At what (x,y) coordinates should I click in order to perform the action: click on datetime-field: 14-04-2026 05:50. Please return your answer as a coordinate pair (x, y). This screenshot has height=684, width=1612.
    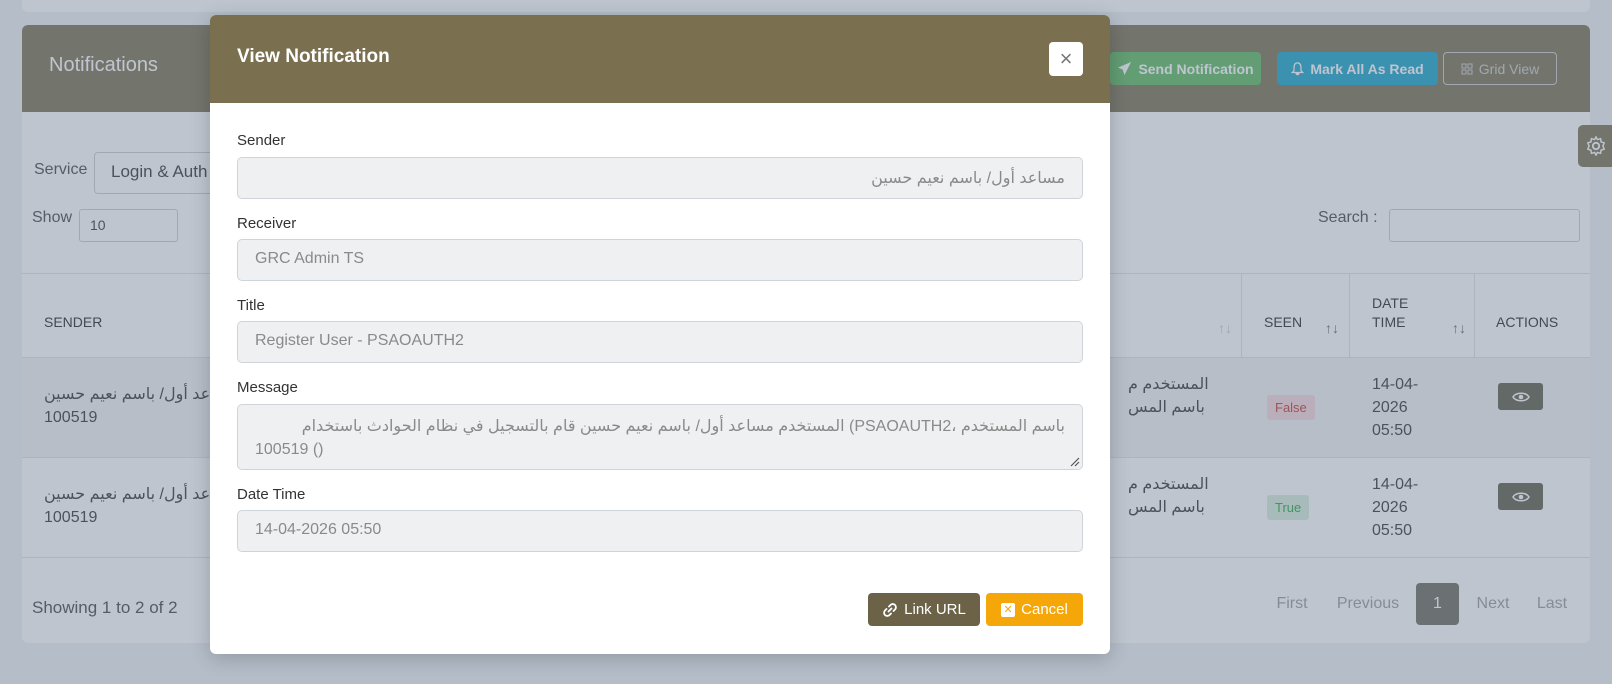
    Looking at the image, I should click on (660, 531).